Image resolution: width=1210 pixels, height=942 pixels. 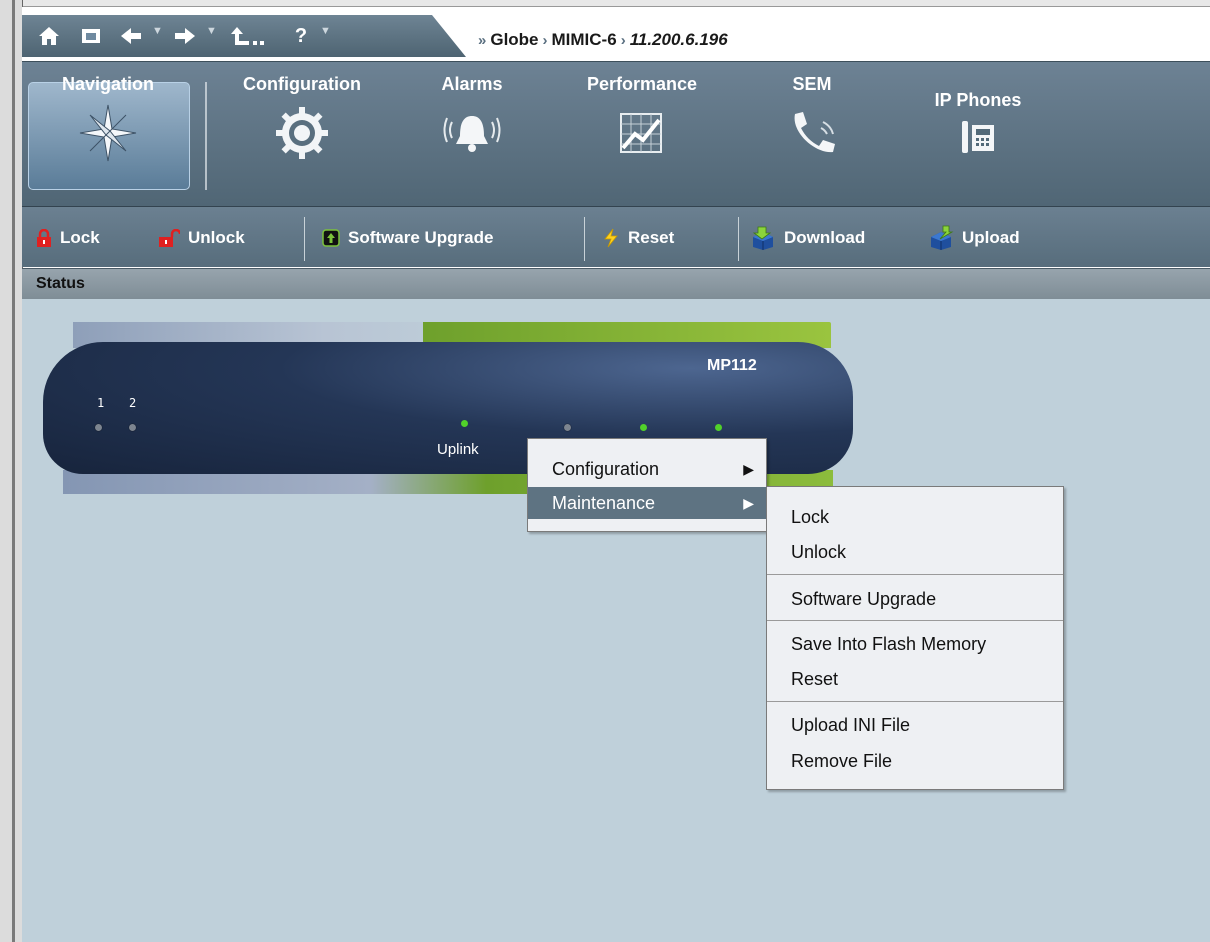 I want to click on port-1-led, so click(x=98, y=427).